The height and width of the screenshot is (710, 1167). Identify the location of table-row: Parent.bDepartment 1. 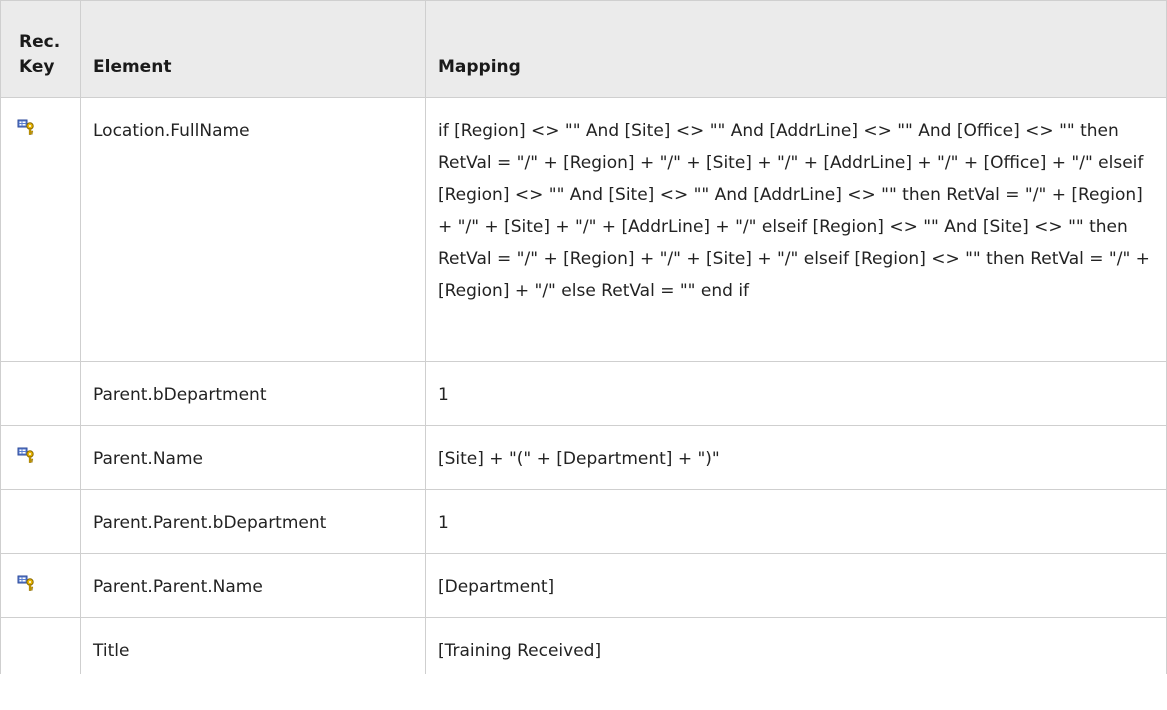
(583, 394).